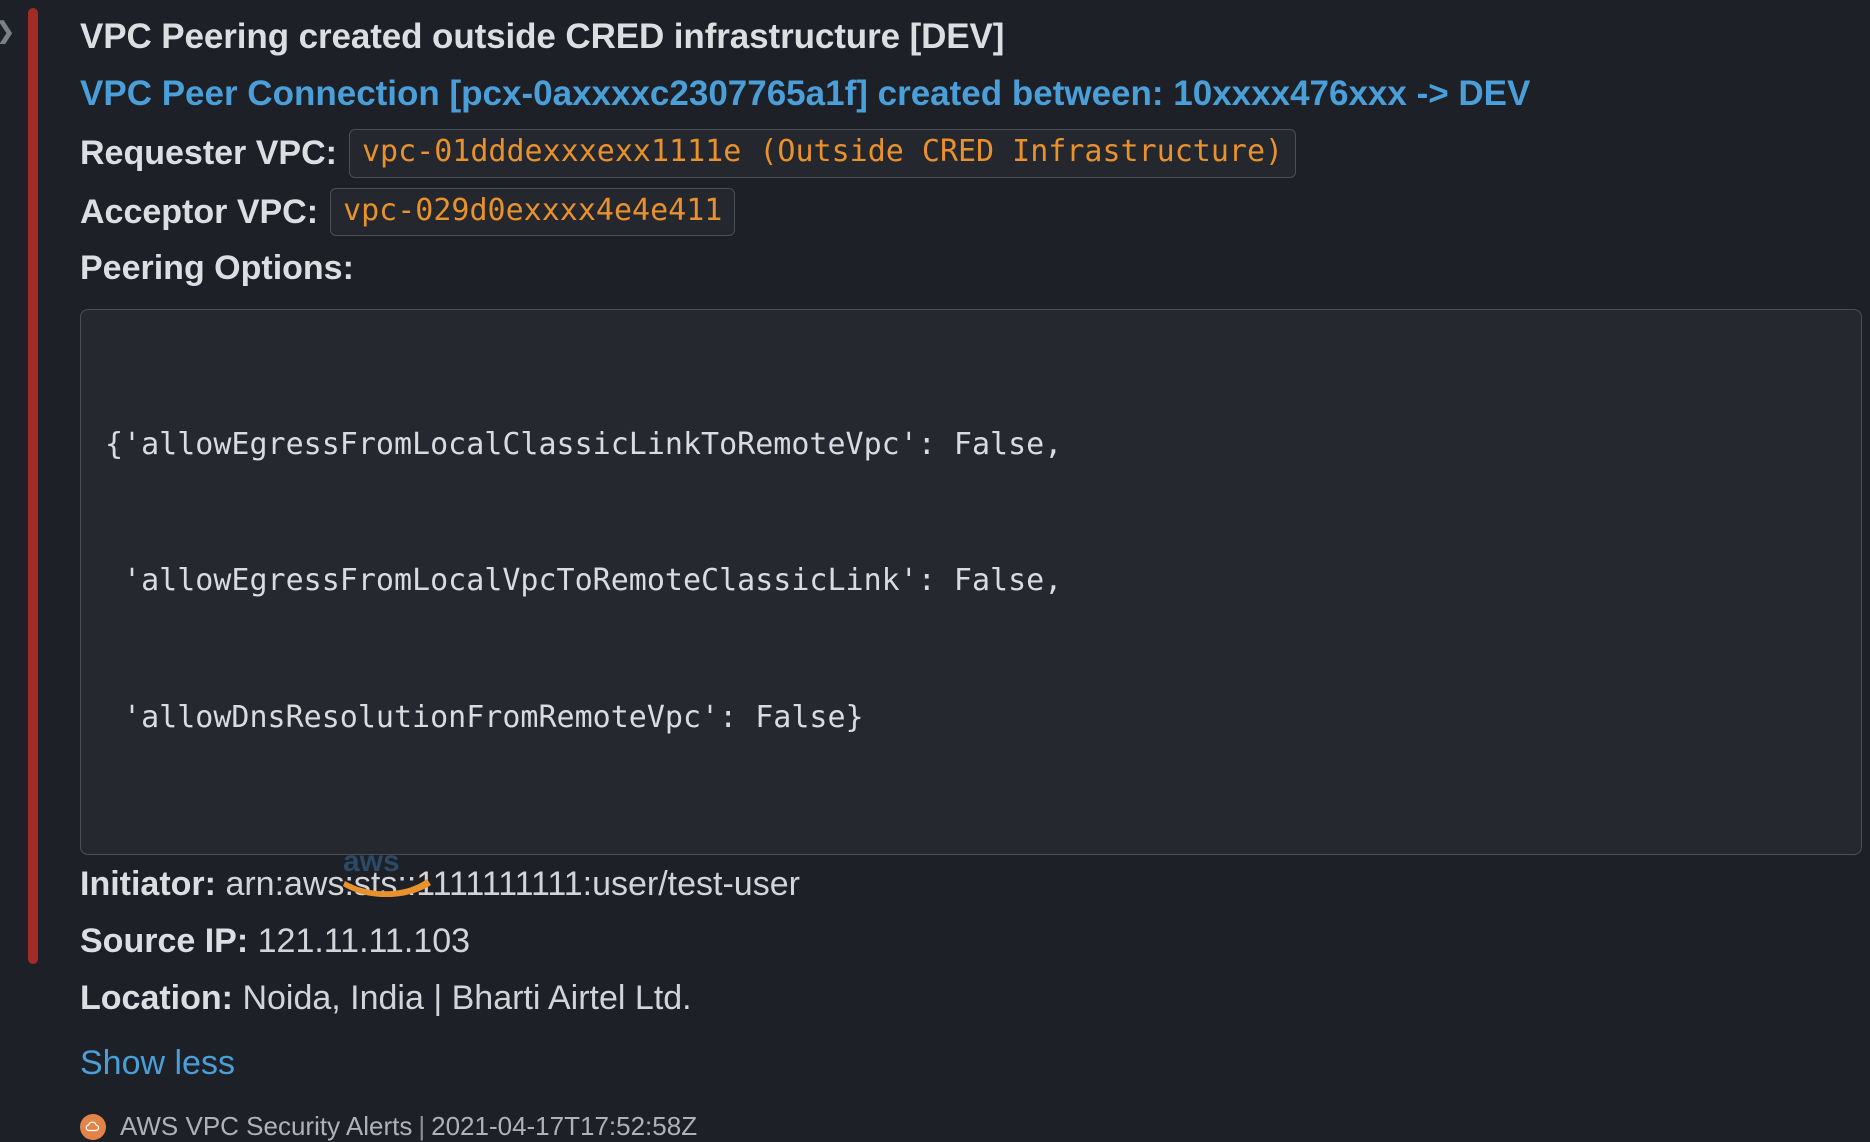 Image resolution: width=1870 pixels, height=1142 pixels. What do you see at coordinates (533, 211) in the screenshot?
I see `acceptor-vpc-value: vpc-029d0exxxx4e4e411` at bounding box center [533, 211].